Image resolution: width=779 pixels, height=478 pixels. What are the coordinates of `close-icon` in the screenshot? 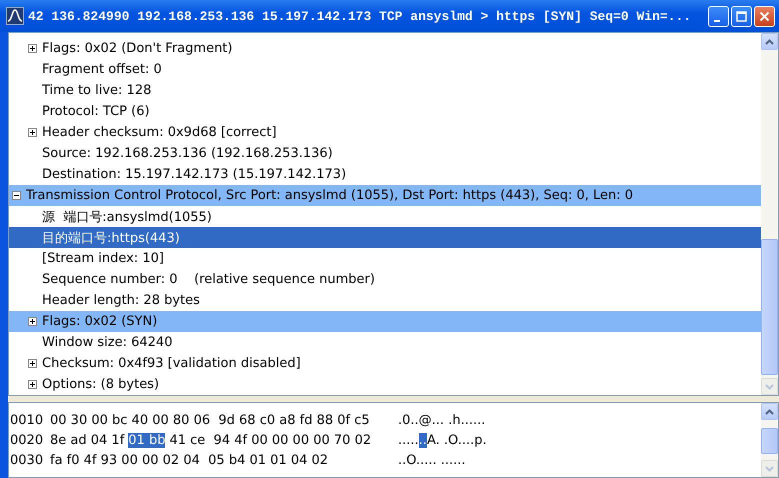 It's located at (764, 16).